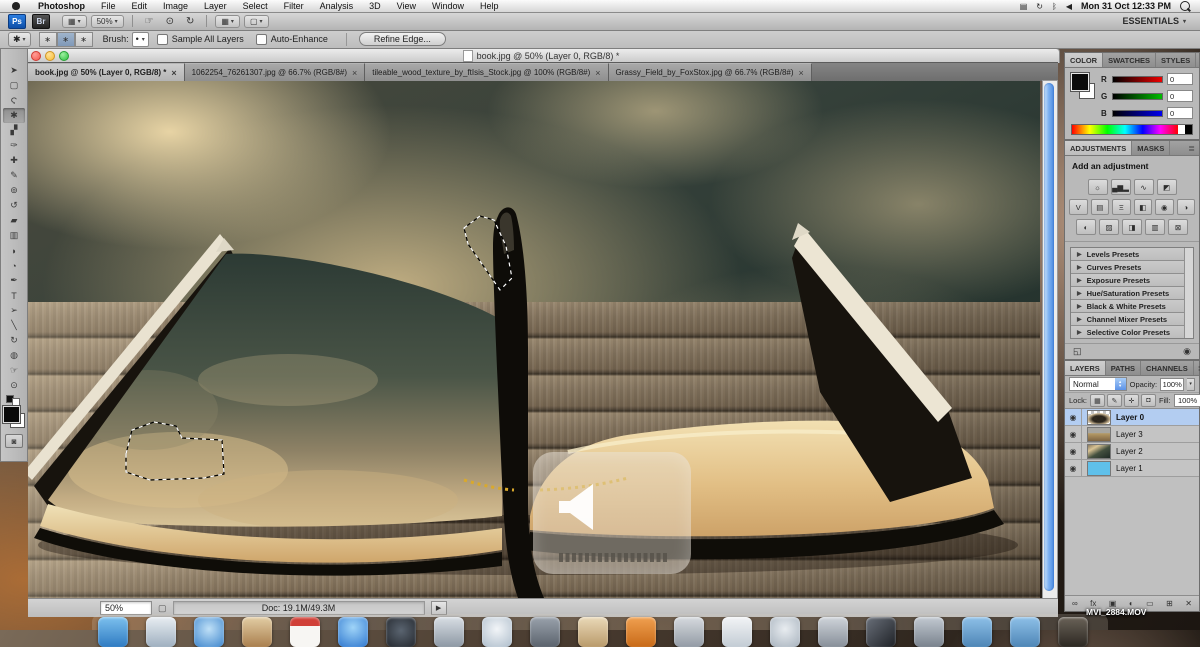  What do you see at coordinates (108, 6) in the screenshot?
I see `menu-item: File` at bounding box center [108, 6].